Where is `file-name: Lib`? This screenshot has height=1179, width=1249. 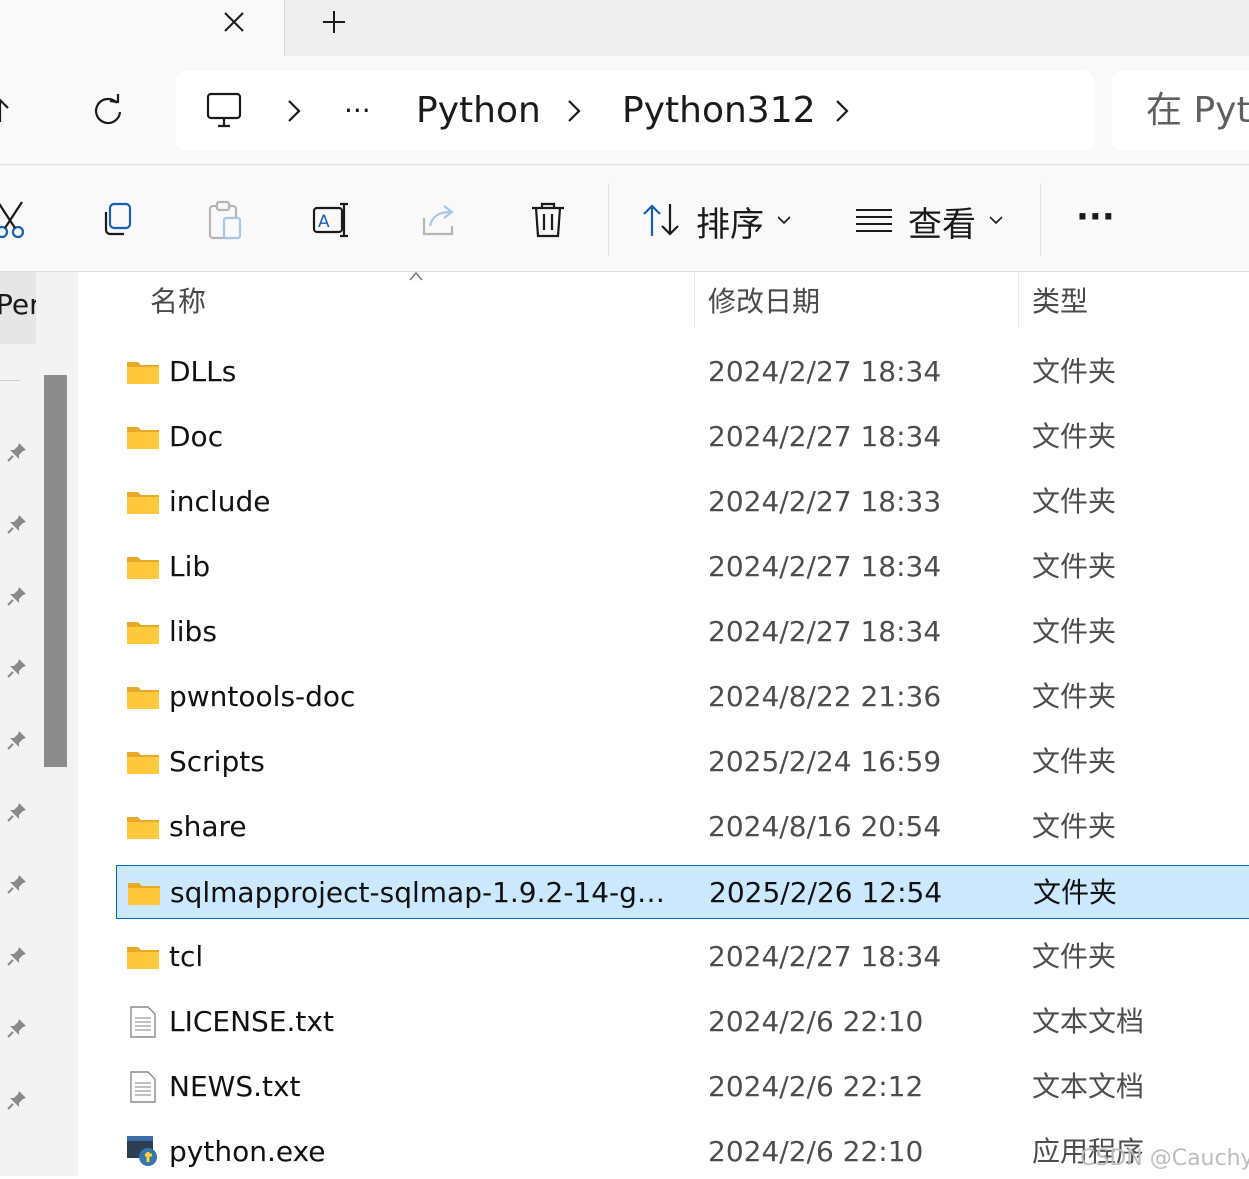 file-name: Lib is located at coordinates (190, 566).